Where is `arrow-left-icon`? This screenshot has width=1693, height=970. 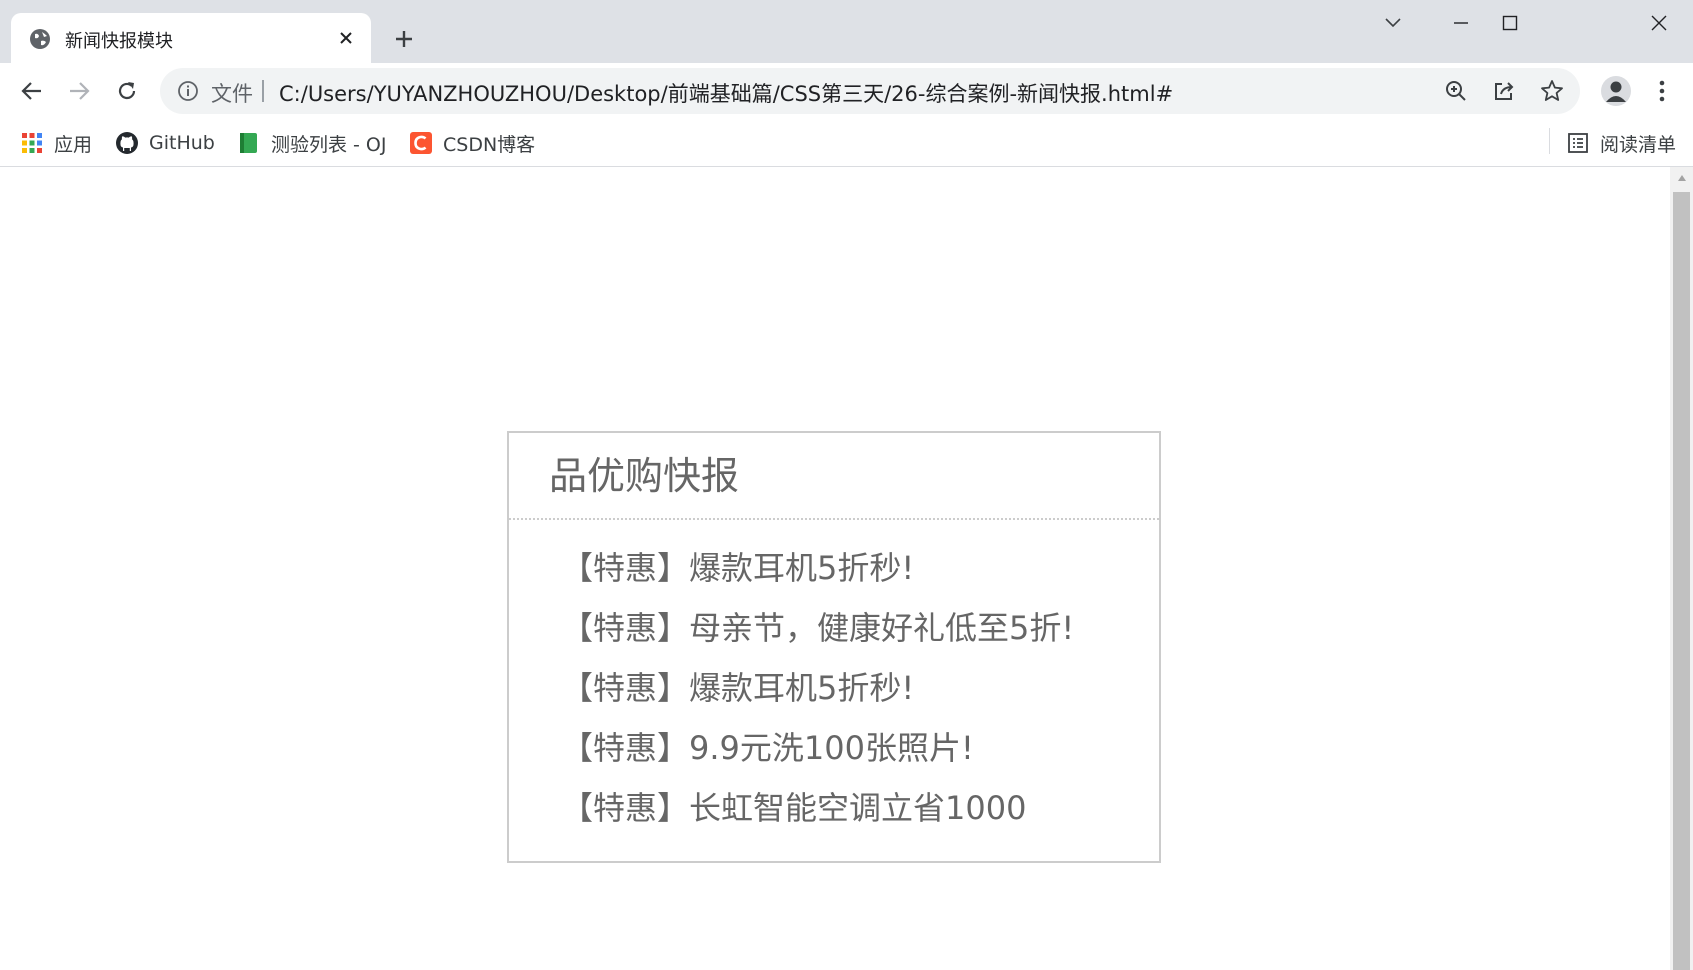
arrow-left-icon is located at coordinates (31, 91).